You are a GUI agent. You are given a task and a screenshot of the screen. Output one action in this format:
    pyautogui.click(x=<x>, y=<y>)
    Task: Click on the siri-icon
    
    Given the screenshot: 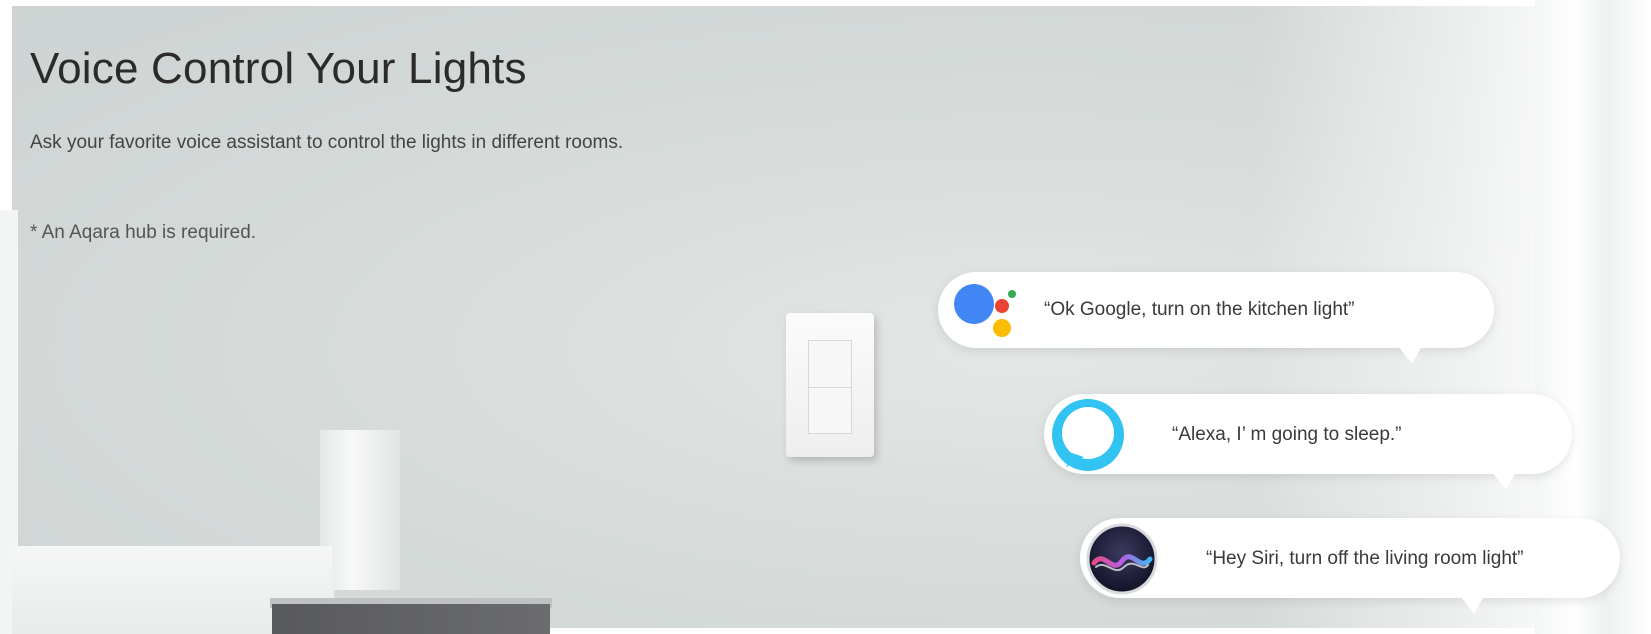 What is the action you would take?
    pyautogui.click(x=1122, y=559)
    